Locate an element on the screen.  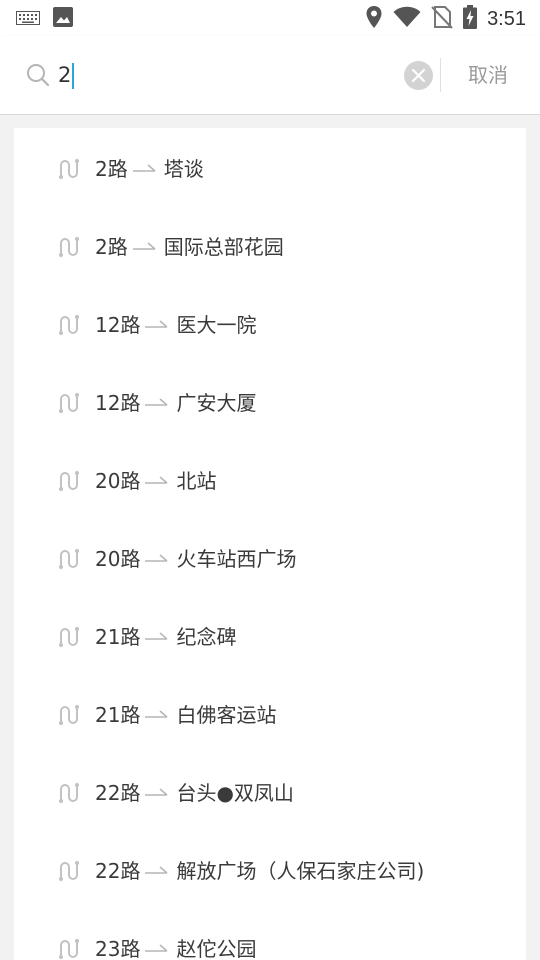
destination-name: 医大一院 is located at coordinates (216, 325).